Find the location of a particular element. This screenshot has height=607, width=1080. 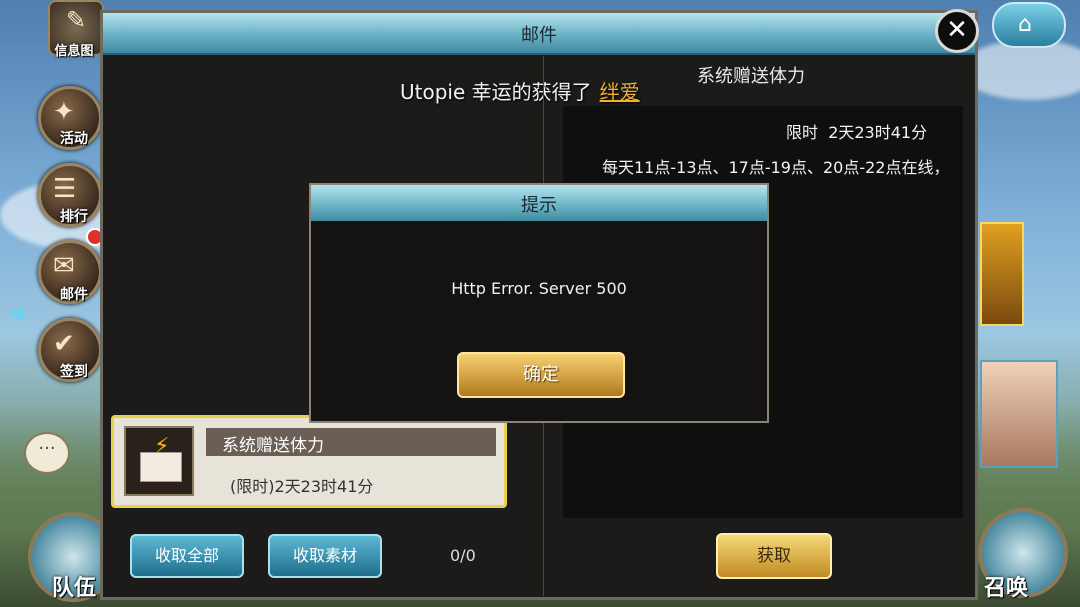

home-icon: ⌂ is located at coordinates (1025, 24).